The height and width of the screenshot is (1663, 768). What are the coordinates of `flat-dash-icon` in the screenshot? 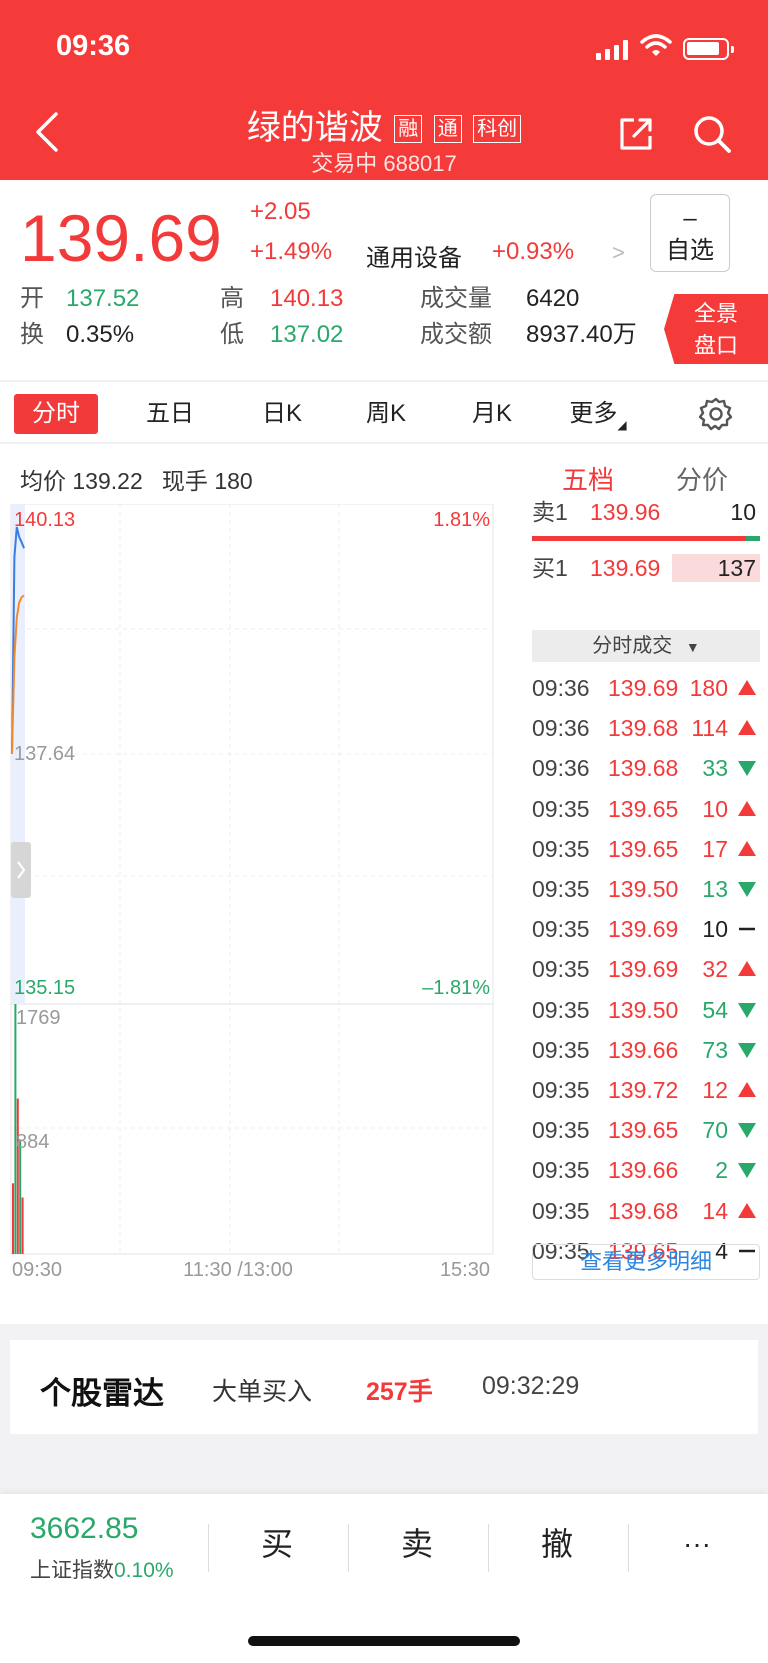 It's located at (747, 929).